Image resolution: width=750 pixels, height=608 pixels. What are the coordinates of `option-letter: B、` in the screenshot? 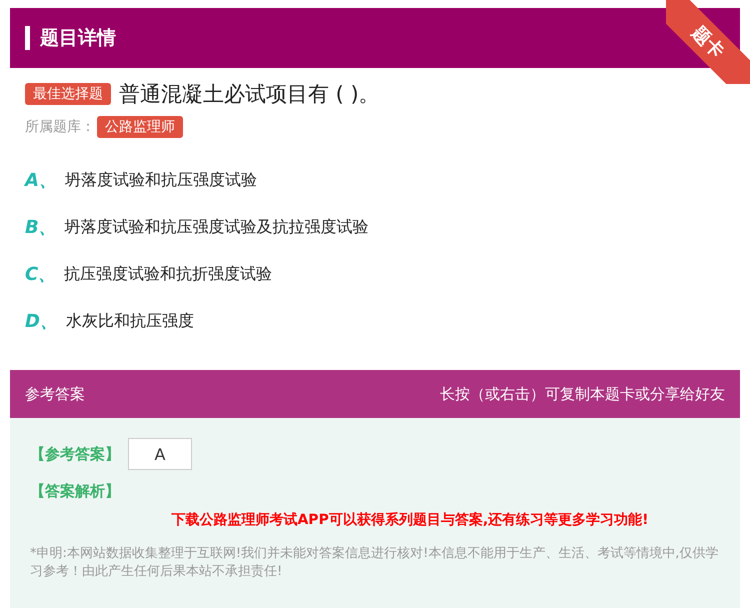 It's located at (41, 227).